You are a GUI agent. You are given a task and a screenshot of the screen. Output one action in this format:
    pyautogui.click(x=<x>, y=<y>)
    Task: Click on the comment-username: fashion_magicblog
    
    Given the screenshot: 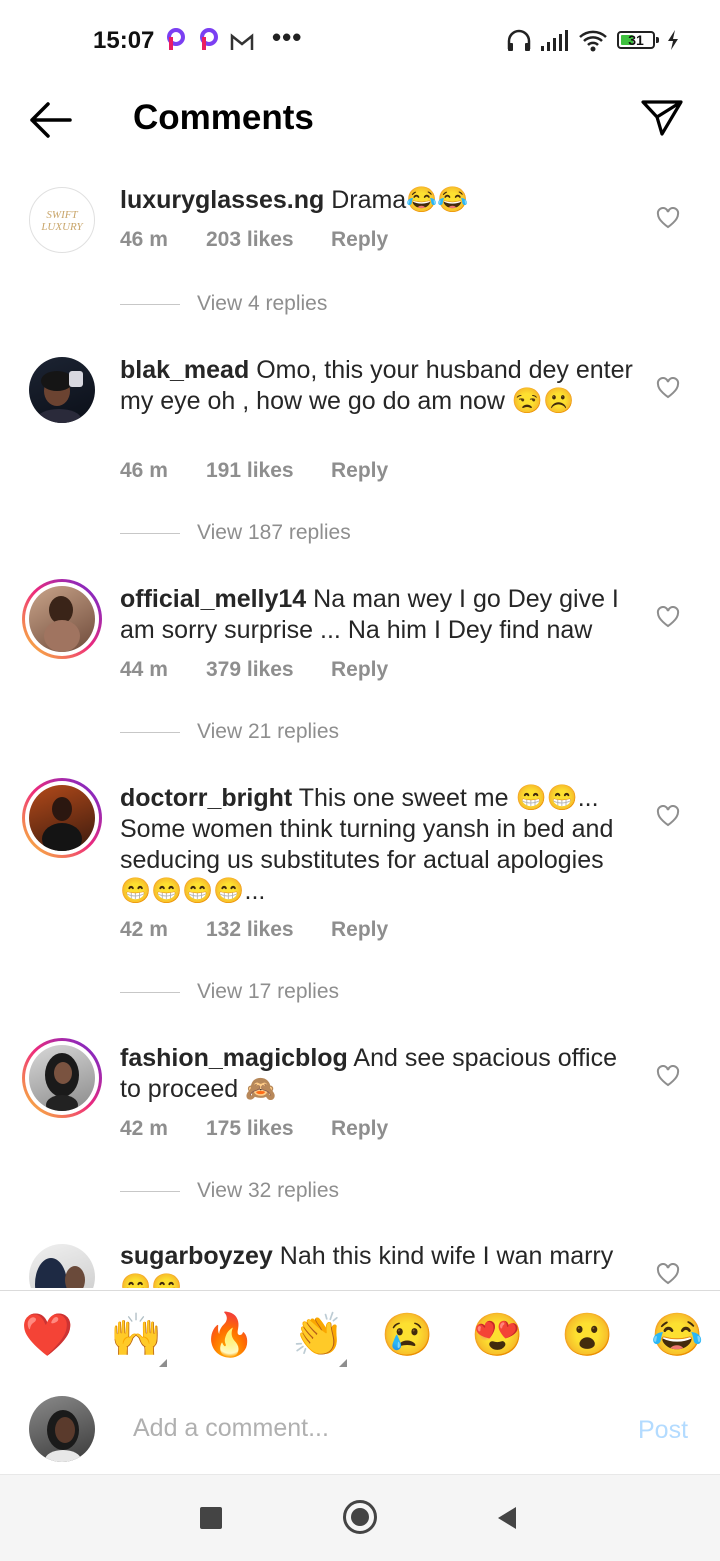 What is the action you would take?
    pyautogui.click(x=234, y=1058)
    